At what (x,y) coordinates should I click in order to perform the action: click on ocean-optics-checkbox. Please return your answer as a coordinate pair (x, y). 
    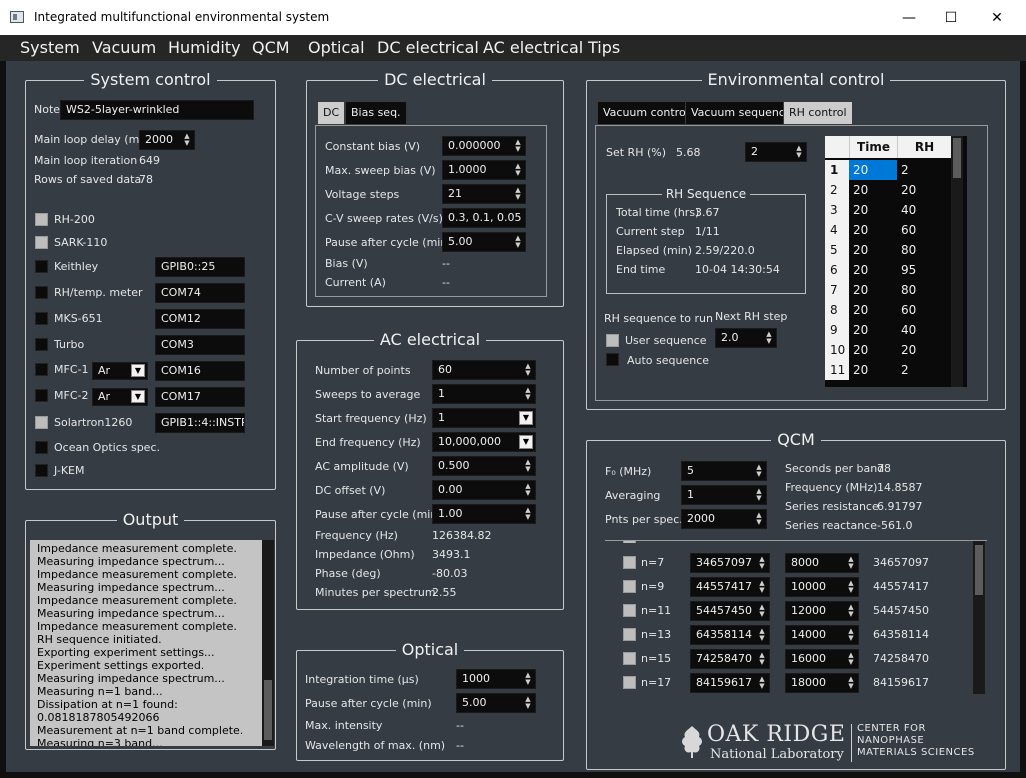
    Looking at the image, I should click on (41, 447).